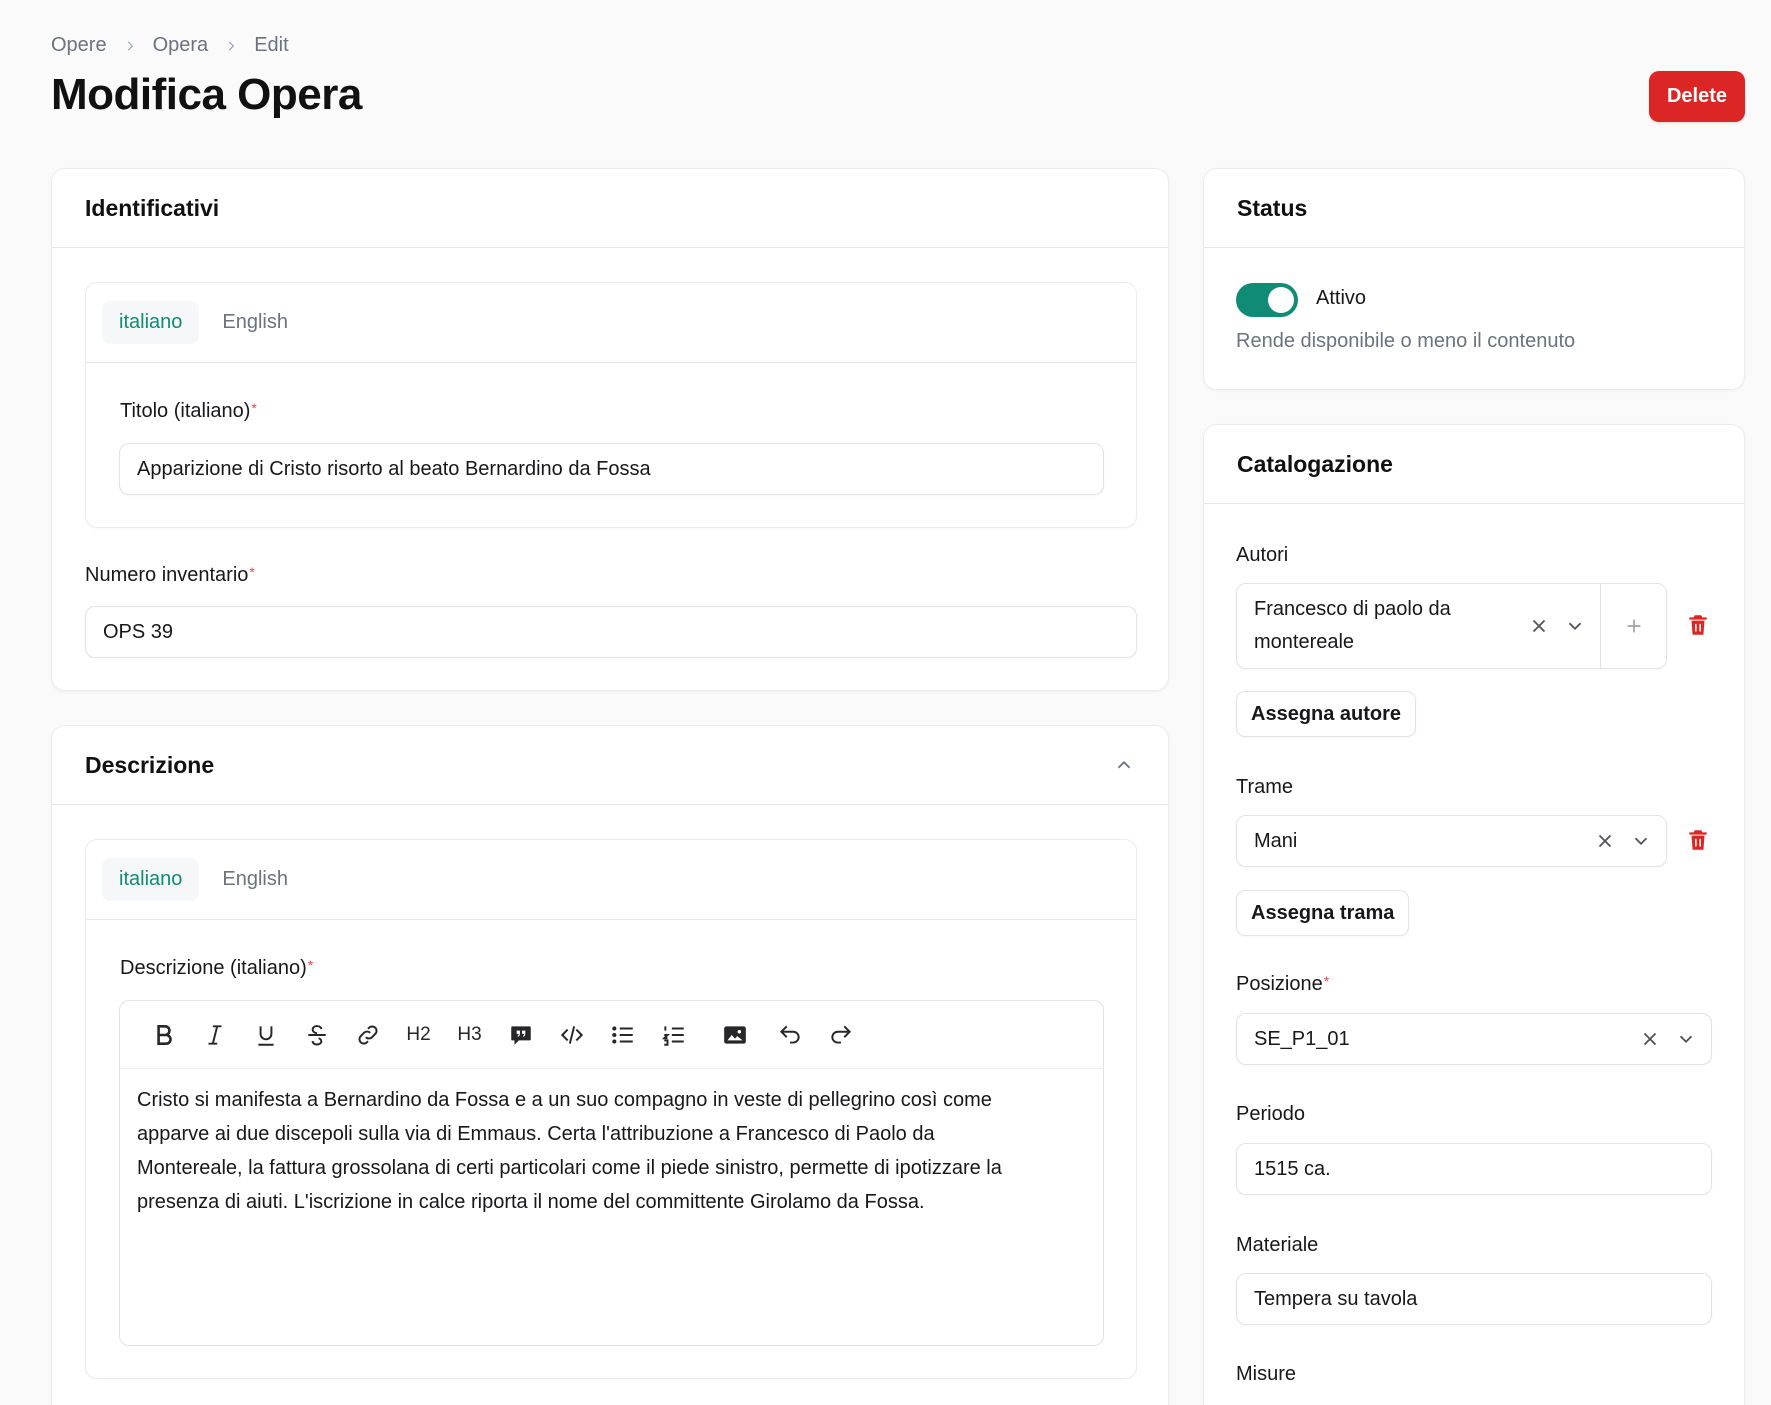 The height and width of the screenshot is (1405, 1771). I want to click on italic-icon, so click(214, 1035).